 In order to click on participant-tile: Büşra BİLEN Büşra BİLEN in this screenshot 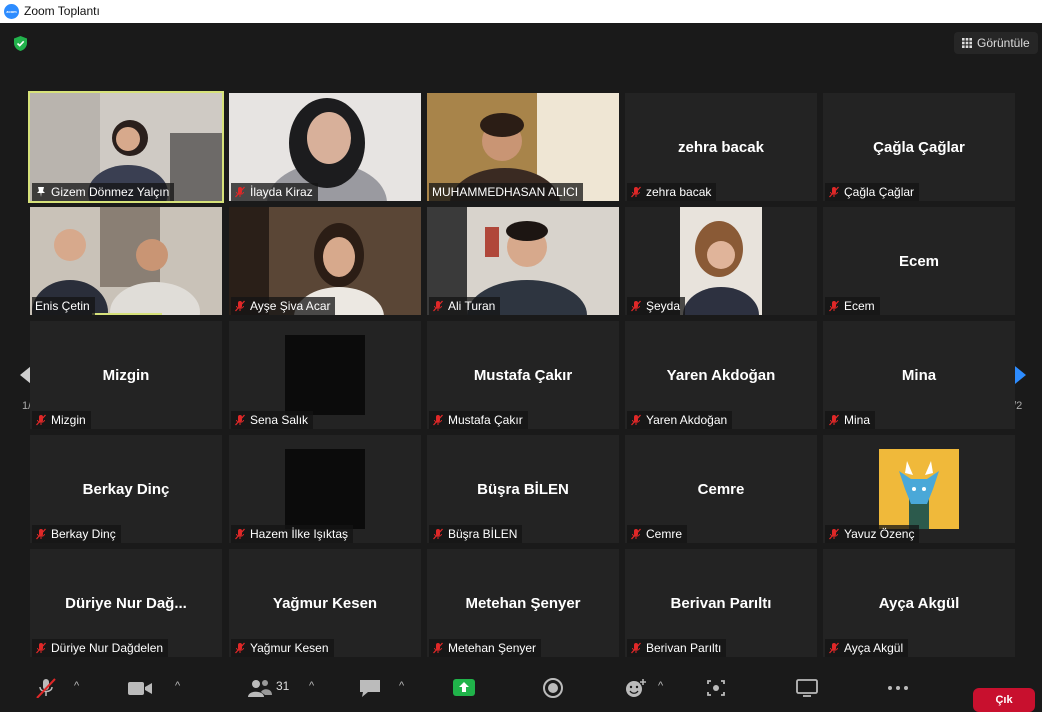, I will do `click(523, 489)`.